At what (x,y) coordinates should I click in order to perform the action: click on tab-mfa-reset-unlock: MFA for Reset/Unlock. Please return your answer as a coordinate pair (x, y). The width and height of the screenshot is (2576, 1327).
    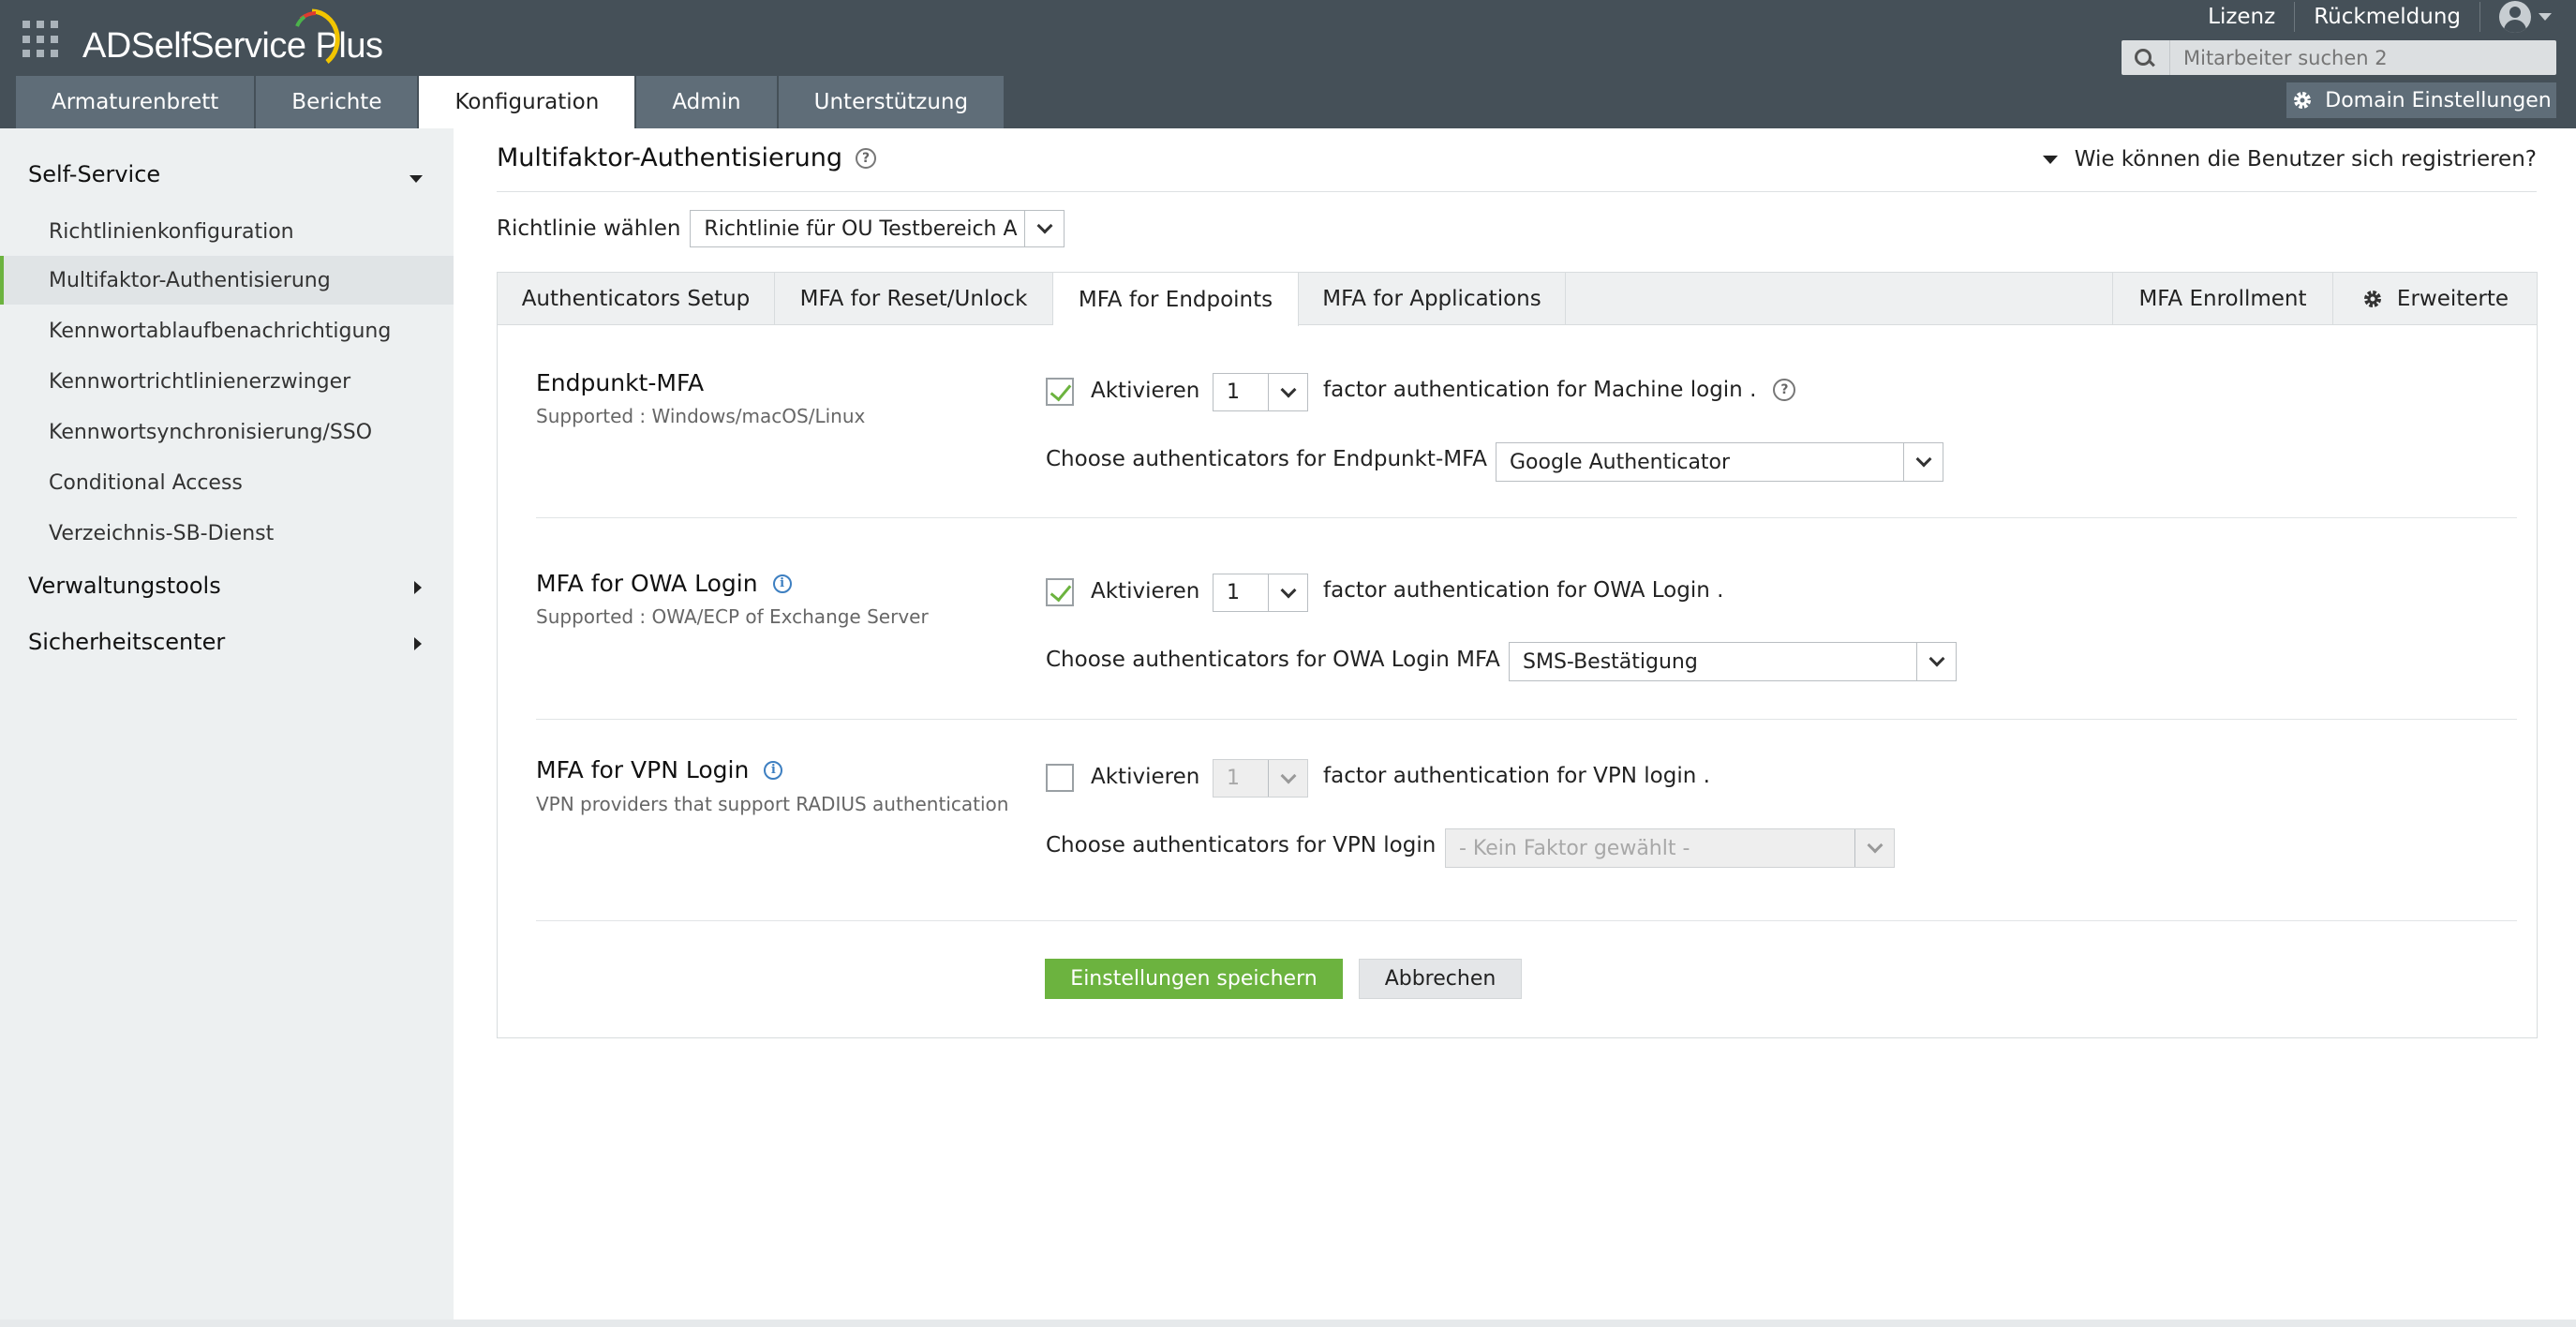
    Looking at the image, I should click on (914, 299).